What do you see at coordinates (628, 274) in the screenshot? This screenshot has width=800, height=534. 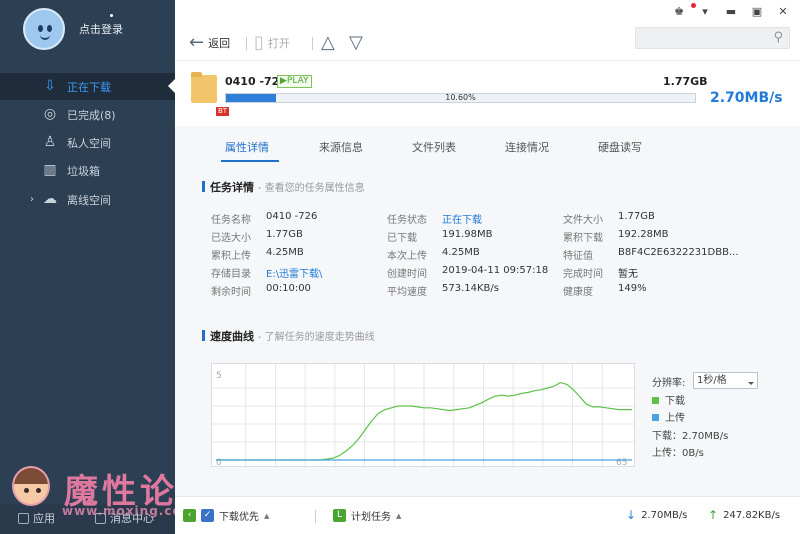 I see `detail-value: 暂无` at bounding box center [628, 274].